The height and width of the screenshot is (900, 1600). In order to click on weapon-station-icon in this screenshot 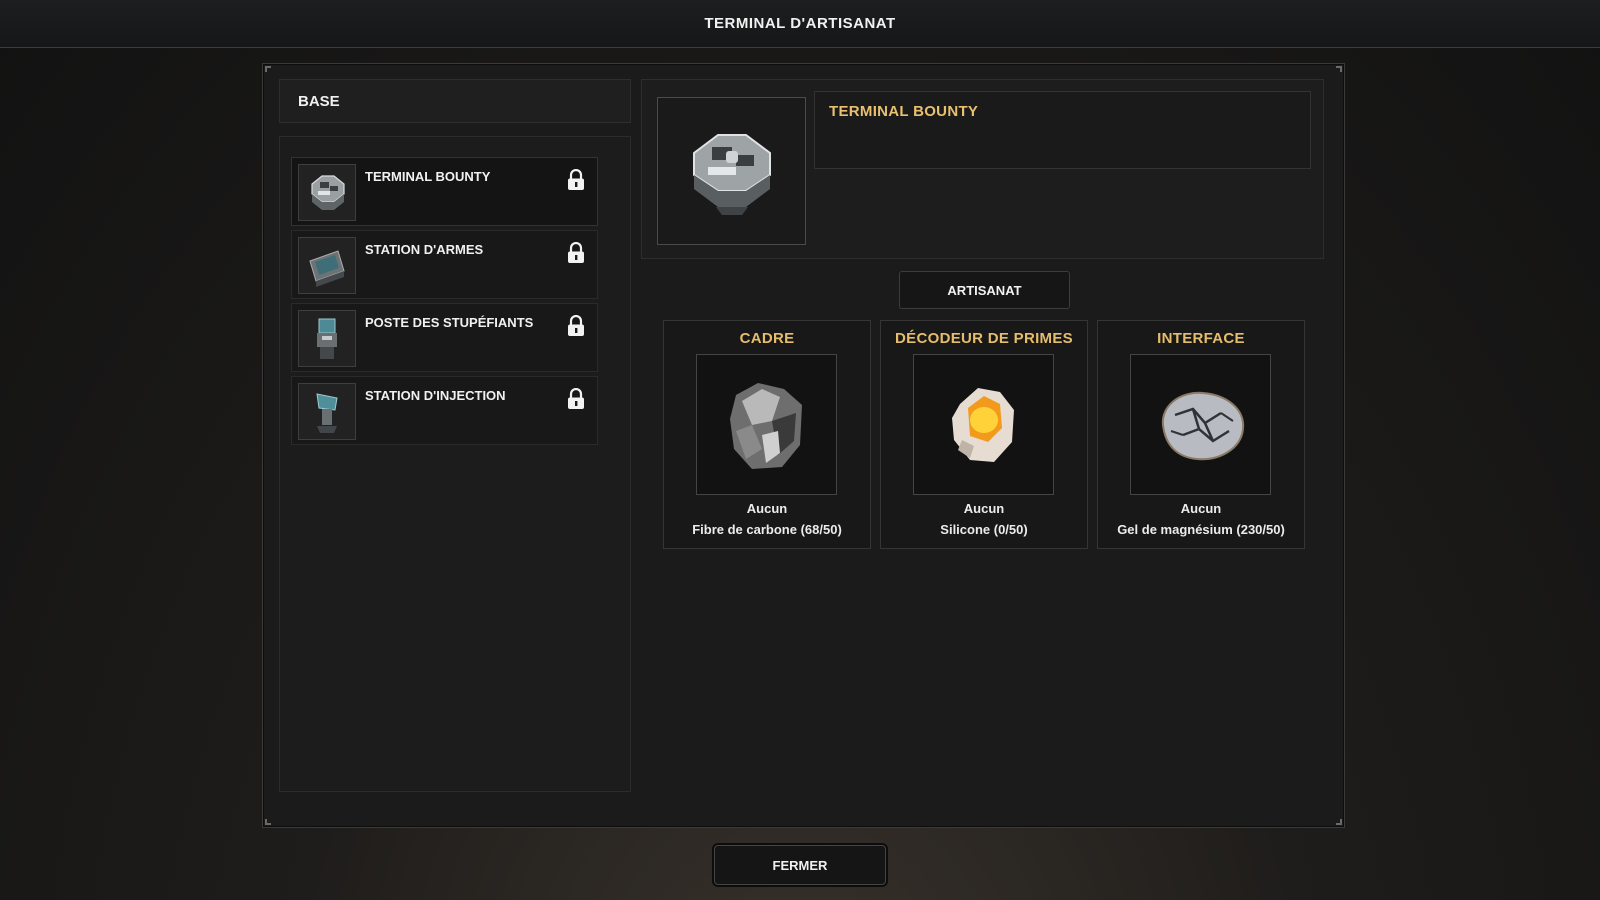, I will do `click(327, 265)`.